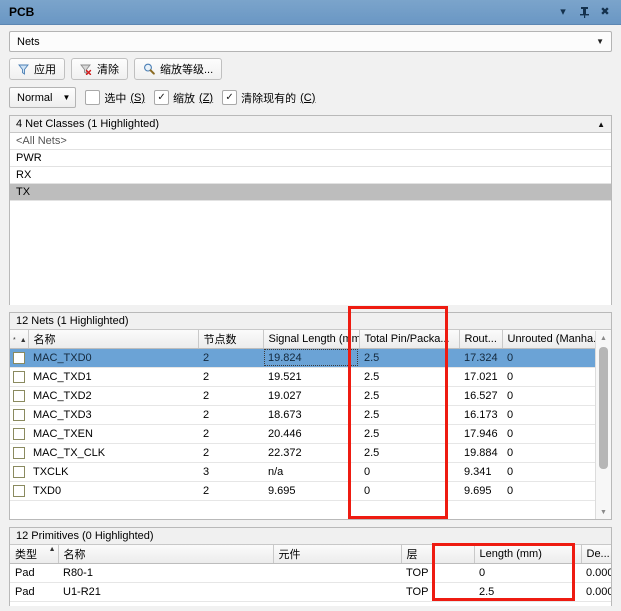  I want to click on nets-cell-routed: 17.324, so click(480, 358).